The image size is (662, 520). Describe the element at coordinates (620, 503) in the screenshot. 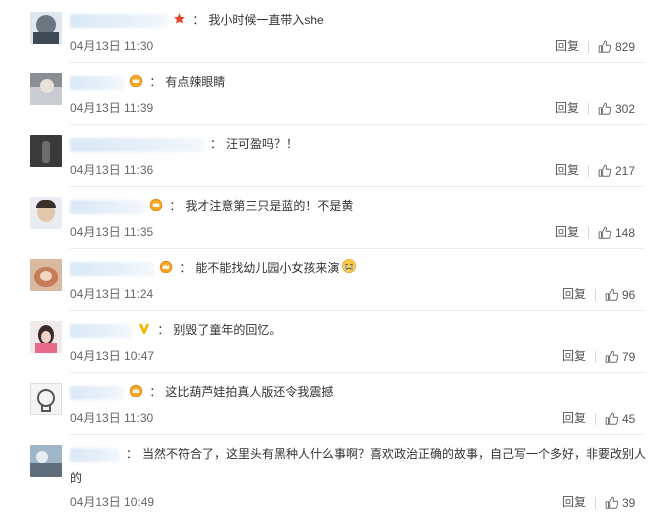

I see `like-button: 39` at that location.